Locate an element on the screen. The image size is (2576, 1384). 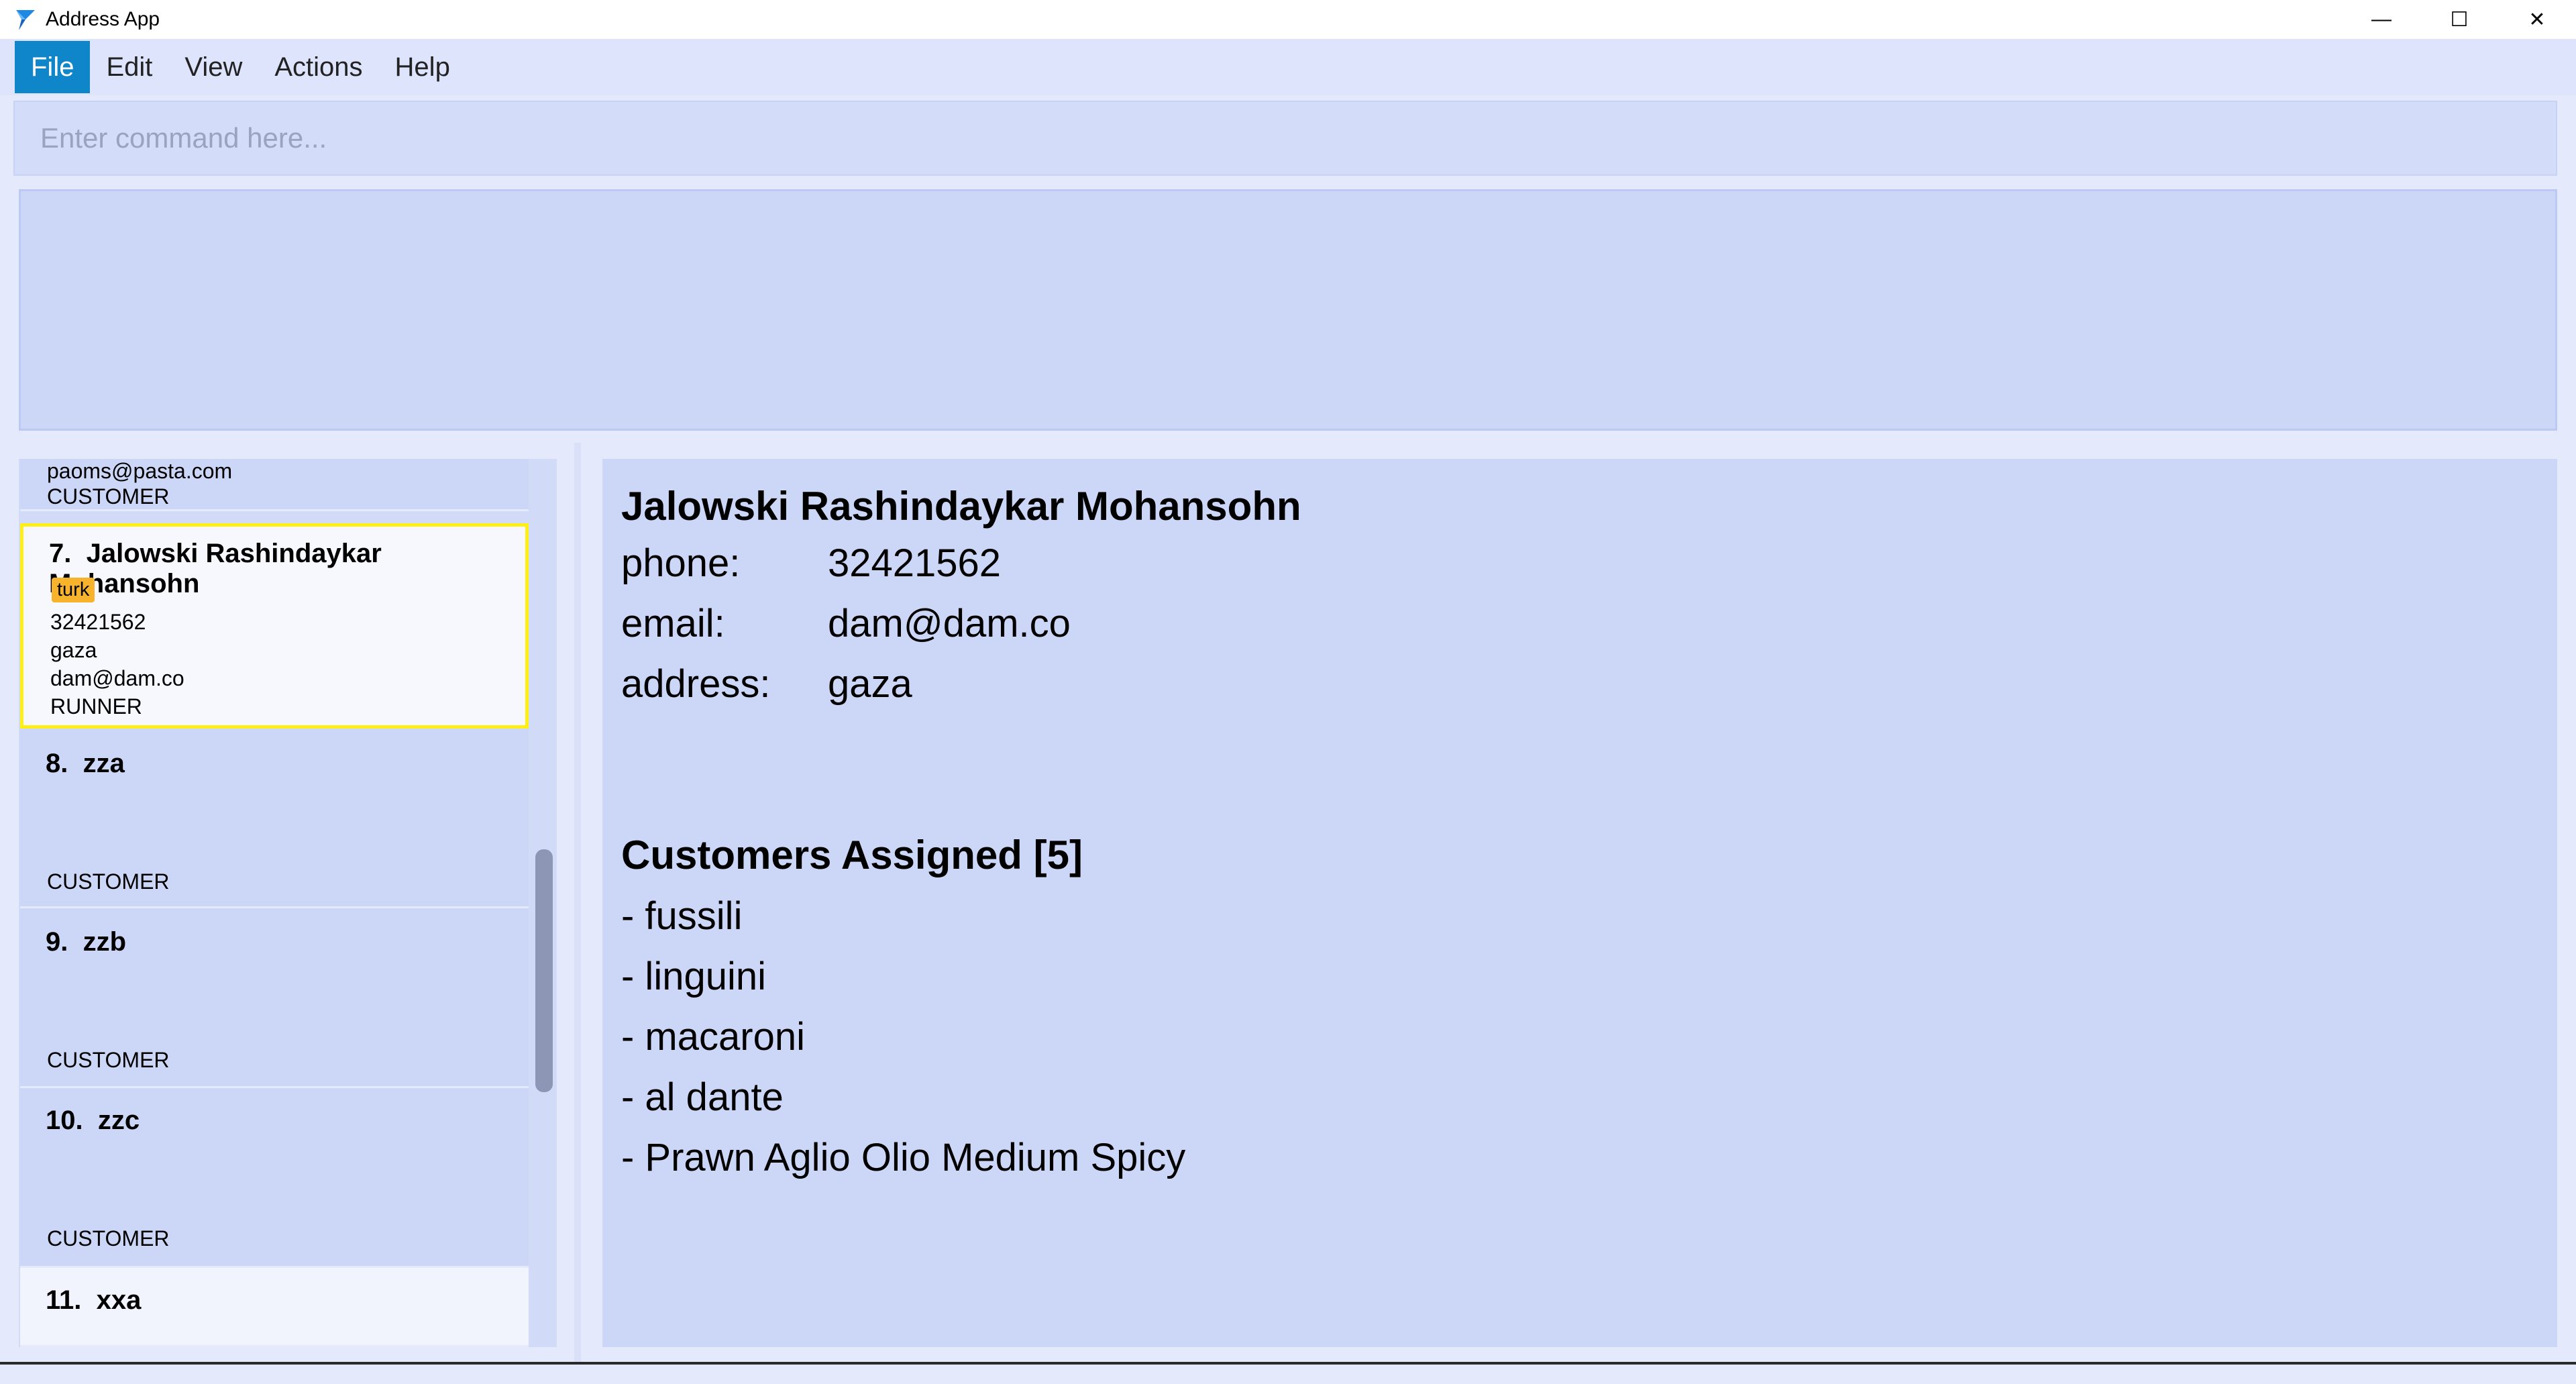
card-name-row: 8. zza is located at coordinates (85, 764).